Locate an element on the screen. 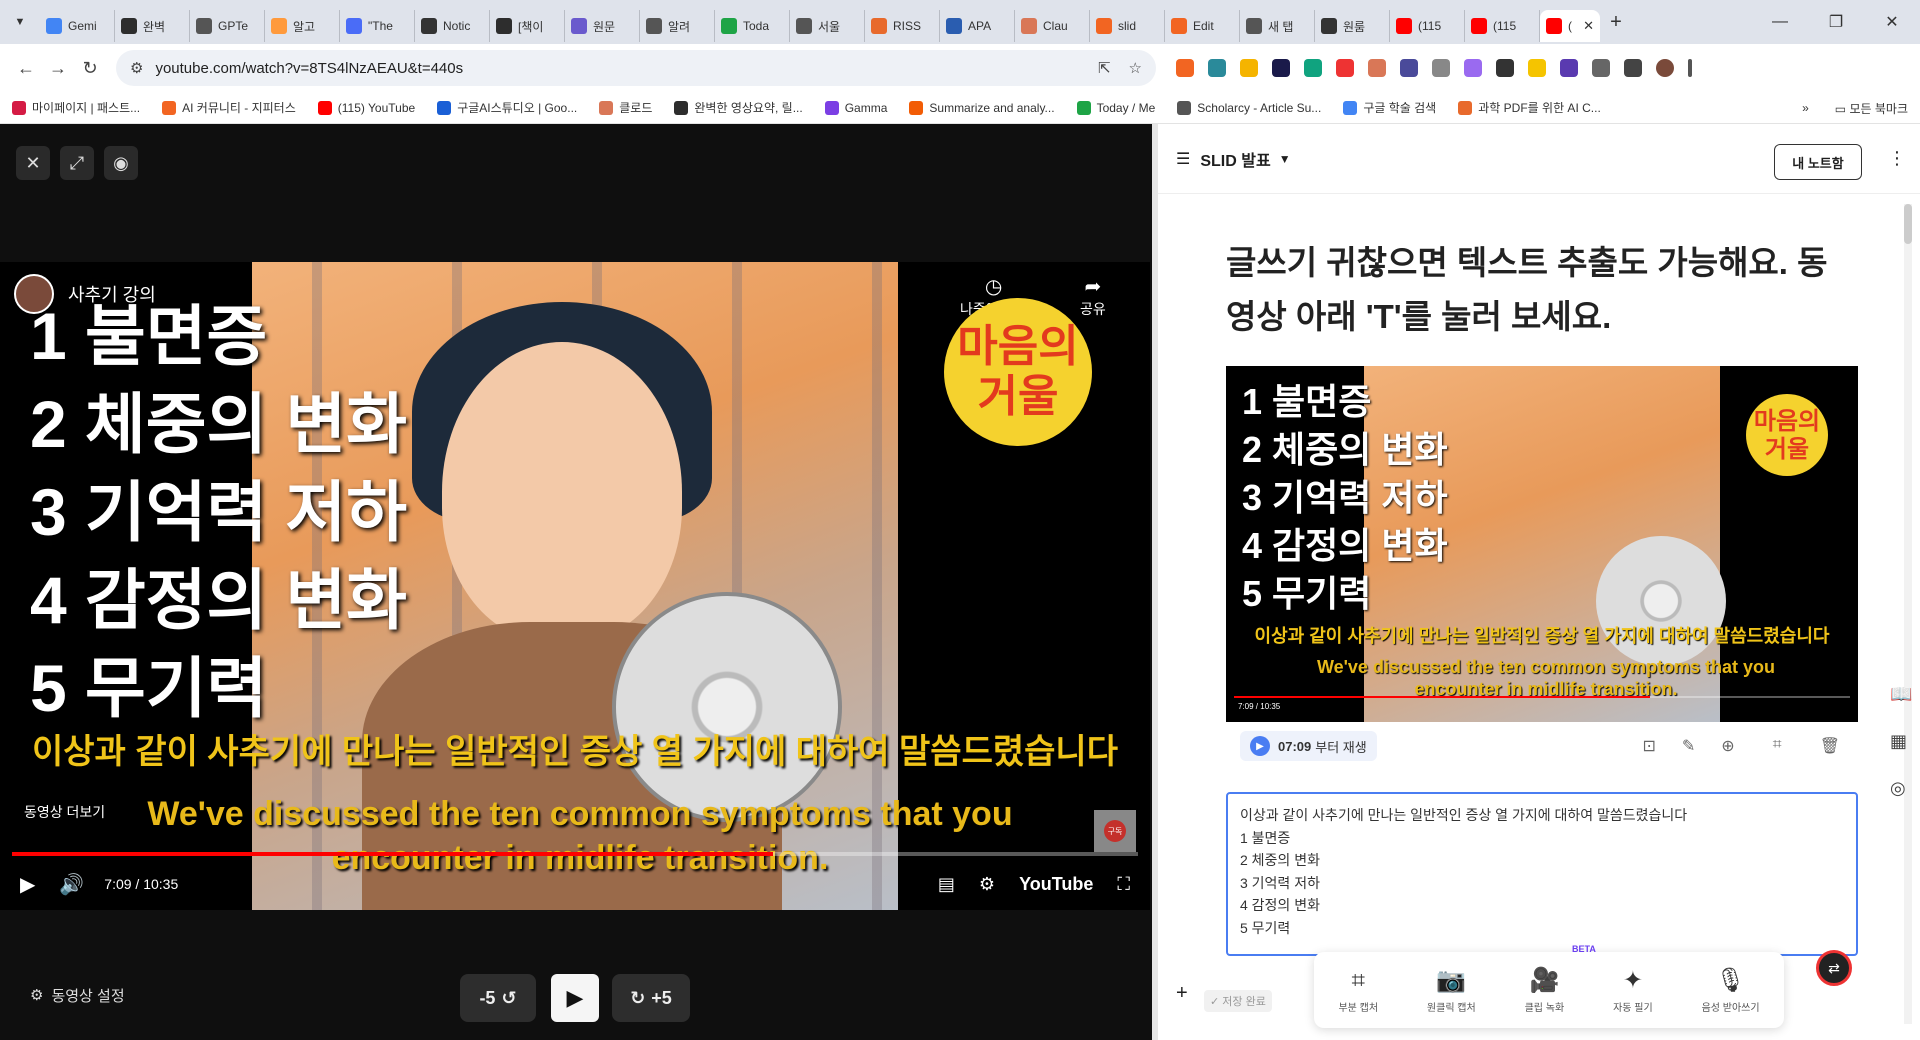 The image size is (1920, 1040). expand-icon: ⤢ is located at coordinates (77, 163).